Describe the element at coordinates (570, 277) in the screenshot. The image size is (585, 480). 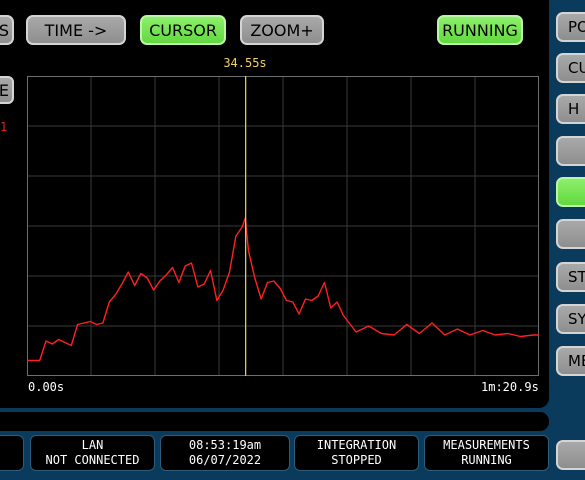
I see `sidebar-button-st: ST` at that location.